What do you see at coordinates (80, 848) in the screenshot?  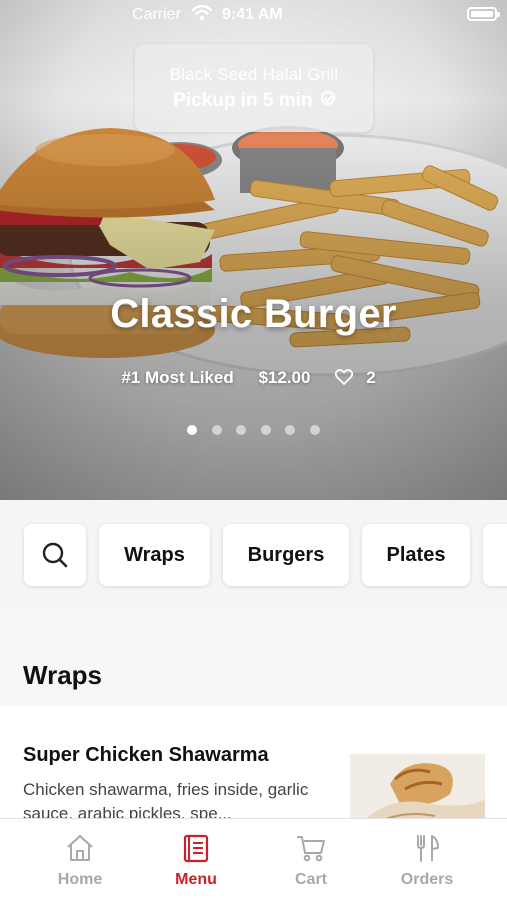 I see `home-icon` at bounding box center [80, 848].